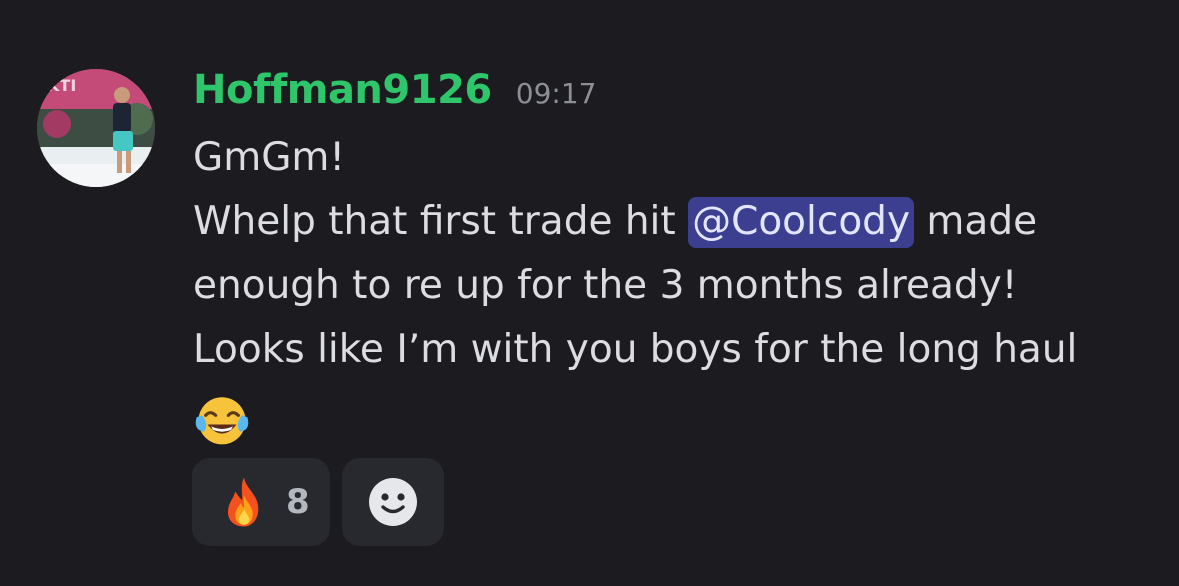  Describe the element at coordinates (976, 221) in the screenshot. I see `message-text: made` at that location.